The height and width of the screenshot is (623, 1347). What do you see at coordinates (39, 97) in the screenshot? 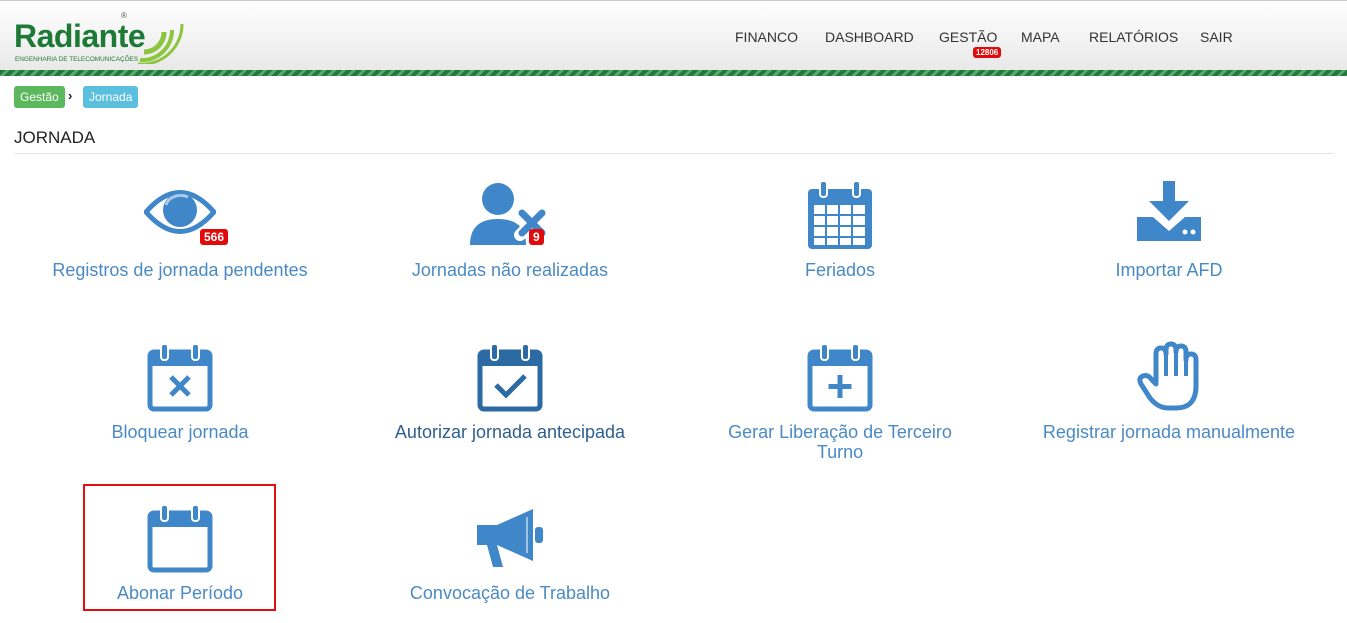
I see `breadcrumb-gestao: Gestão` at bounding box center [39, 97].